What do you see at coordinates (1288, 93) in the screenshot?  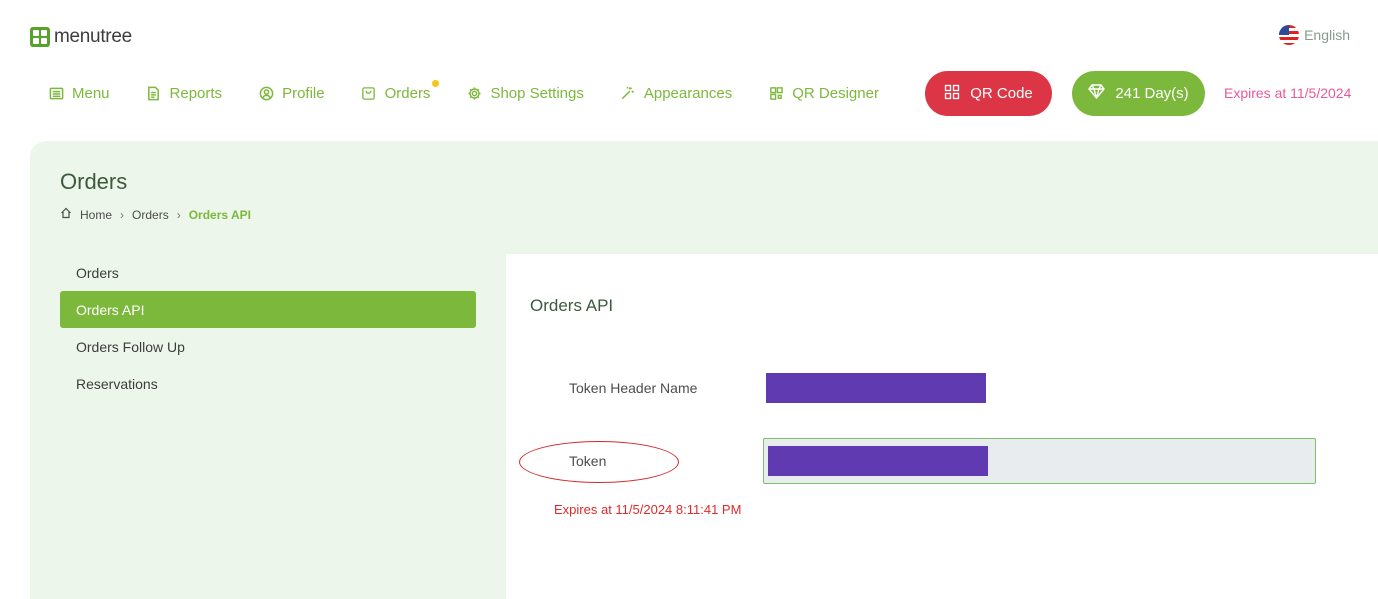 I see `subscription-expiry: Expires at 11/5/2024` at bounding box center [1288, 93].